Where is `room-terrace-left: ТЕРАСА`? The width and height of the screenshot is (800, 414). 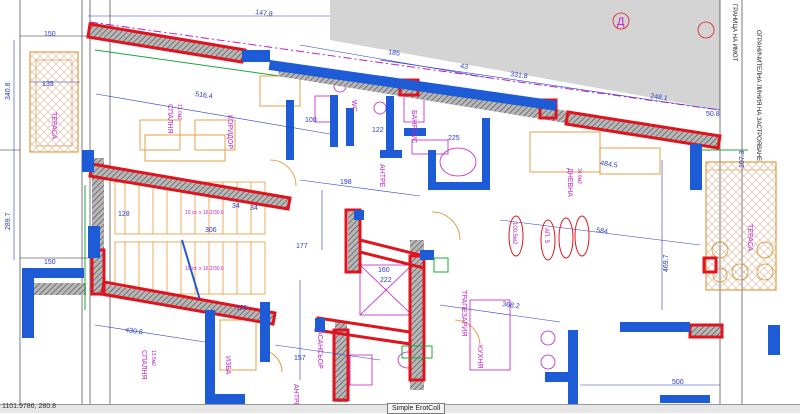
room-terrace-left: ТЕРАСА is located at coordinates (53, 126).